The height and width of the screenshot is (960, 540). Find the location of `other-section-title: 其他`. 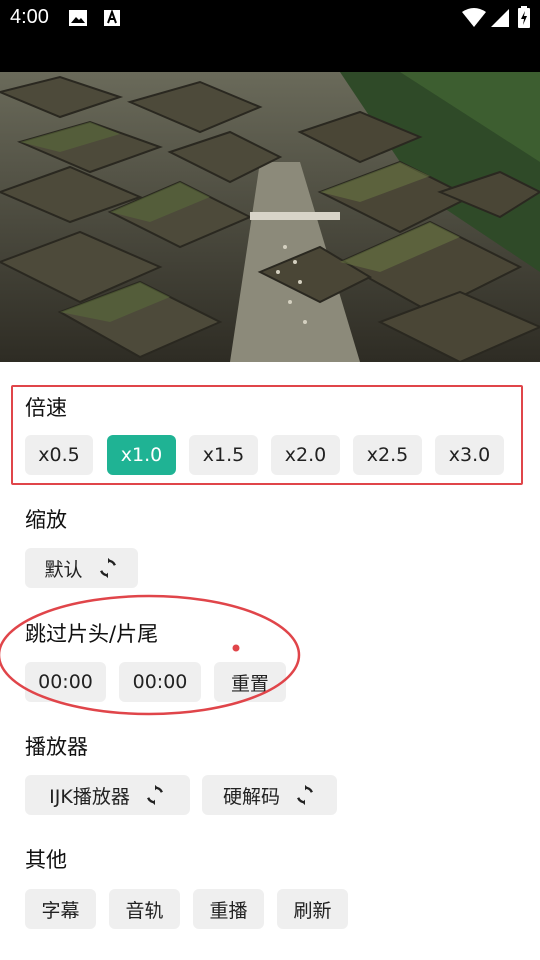

other-section-title: 其他 is located at coordinates (46, 860).